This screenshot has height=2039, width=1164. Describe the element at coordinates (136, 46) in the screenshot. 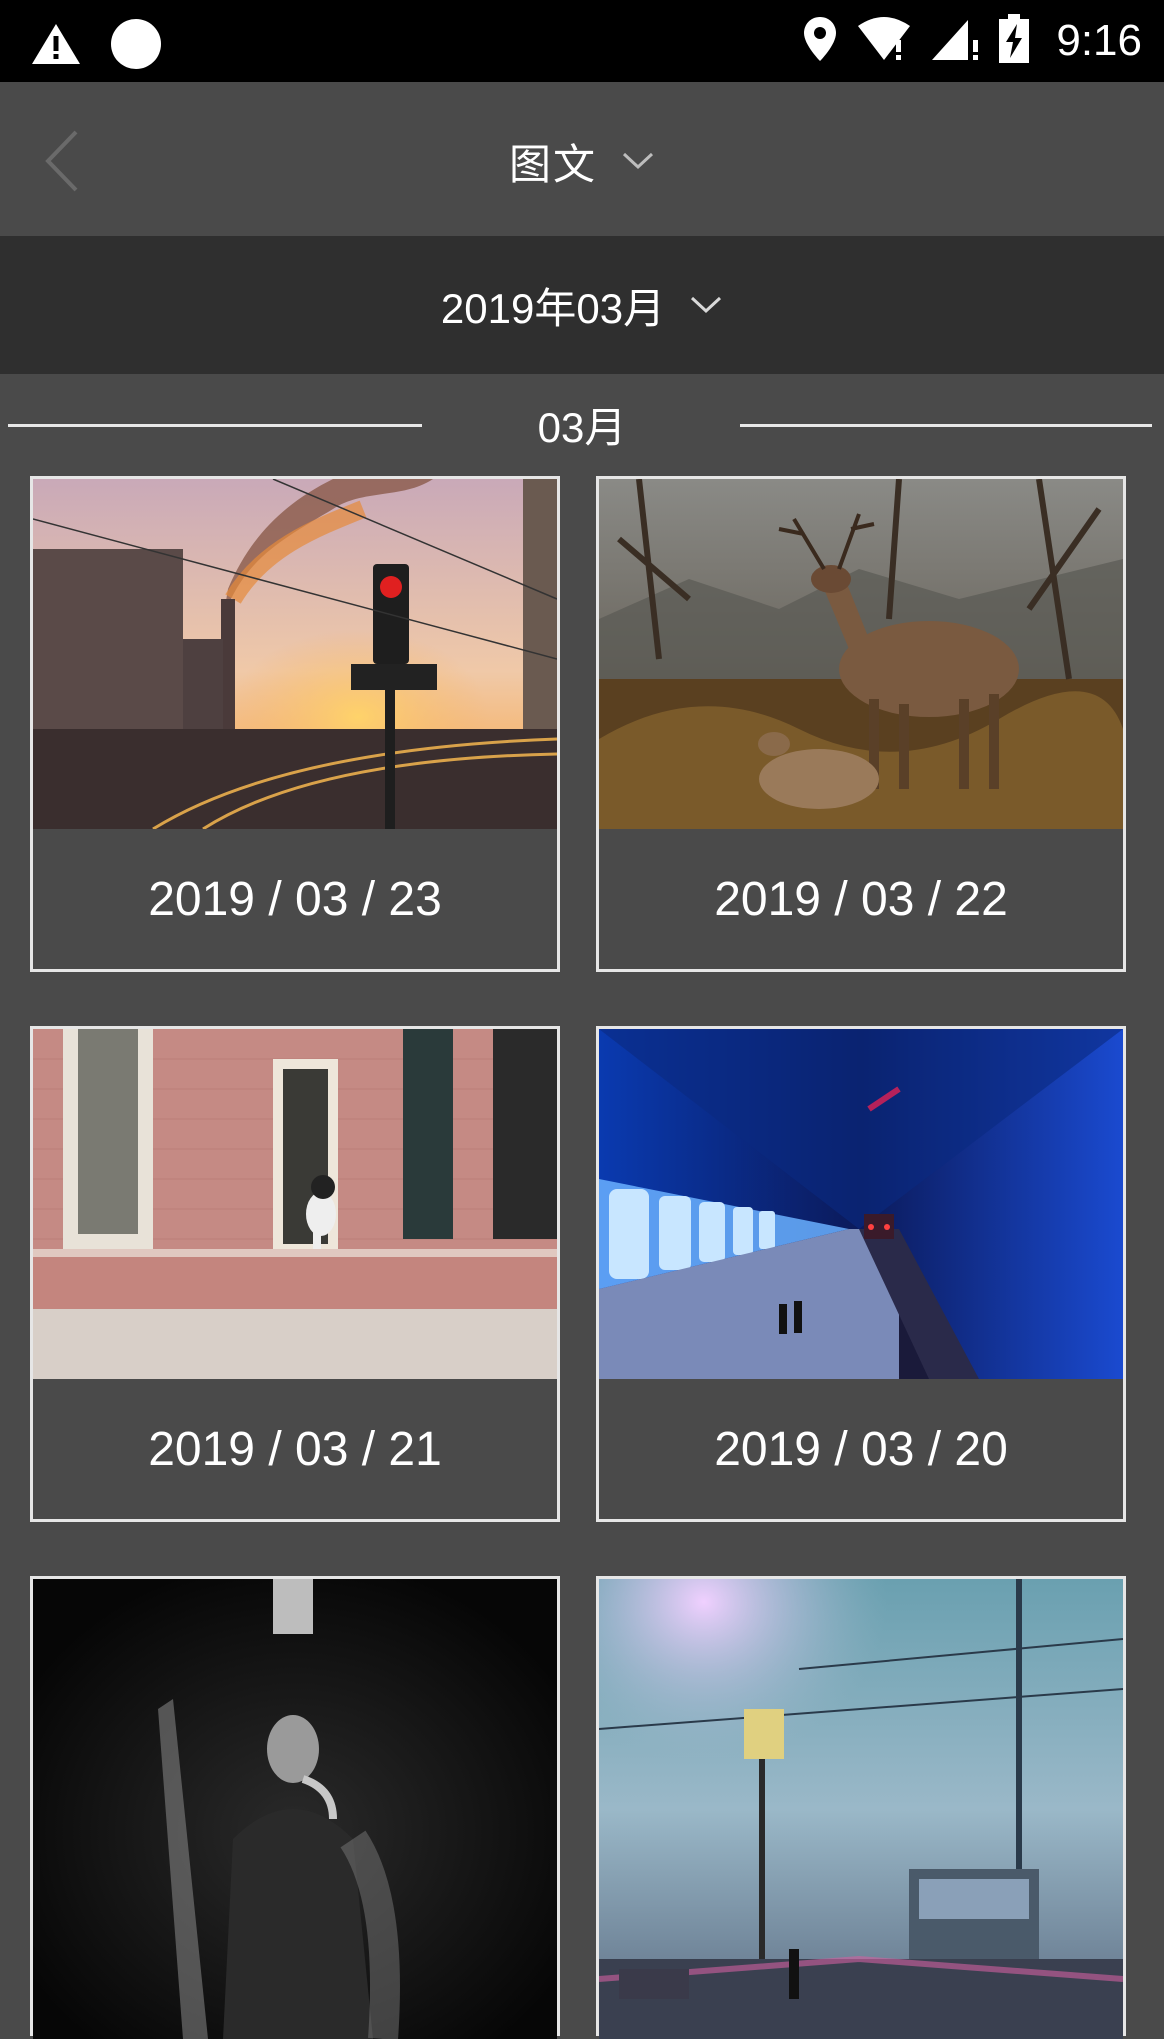

I see `circle-icon` at that location.